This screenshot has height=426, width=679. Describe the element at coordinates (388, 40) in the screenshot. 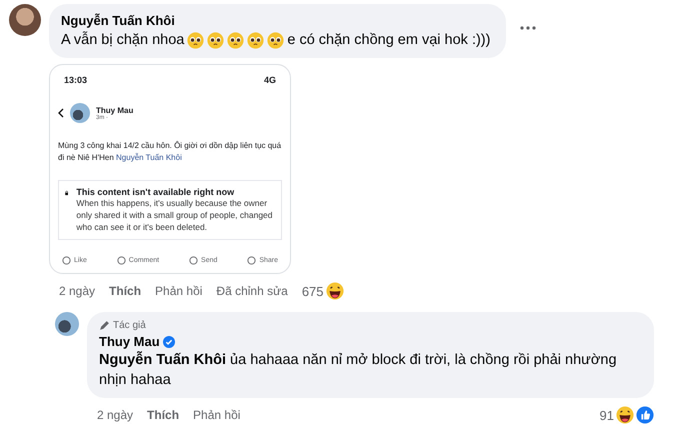

I see `comment-text: e có chặn chồng em vại hok :)))` at that location.